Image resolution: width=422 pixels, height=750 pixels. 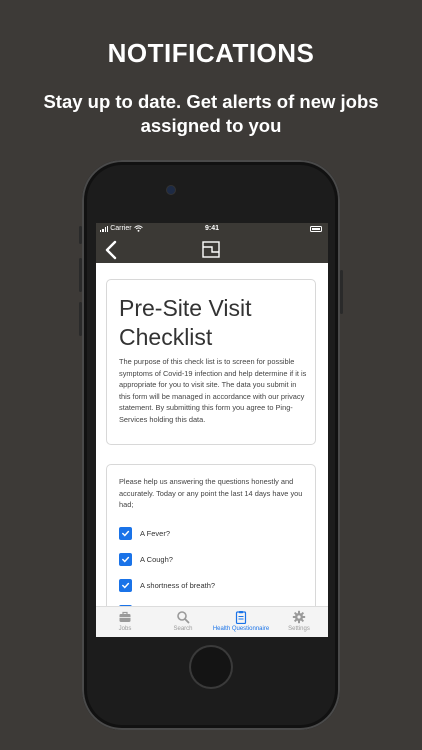 I want to click on phone-power-button, so click(x=341, y=292).